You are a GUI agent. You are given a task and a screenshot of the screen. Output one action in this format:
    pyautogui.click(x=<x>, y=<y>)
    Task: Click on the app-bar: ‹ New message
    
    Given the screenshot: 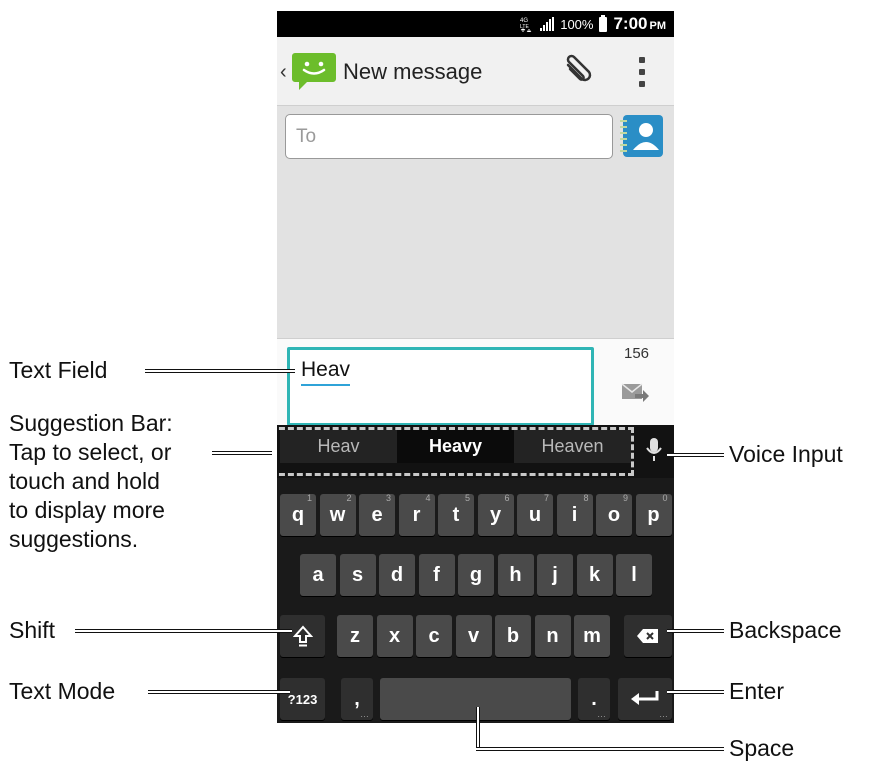 What is the action you would take?
    pyautogui.click(x=475, y=71)
    